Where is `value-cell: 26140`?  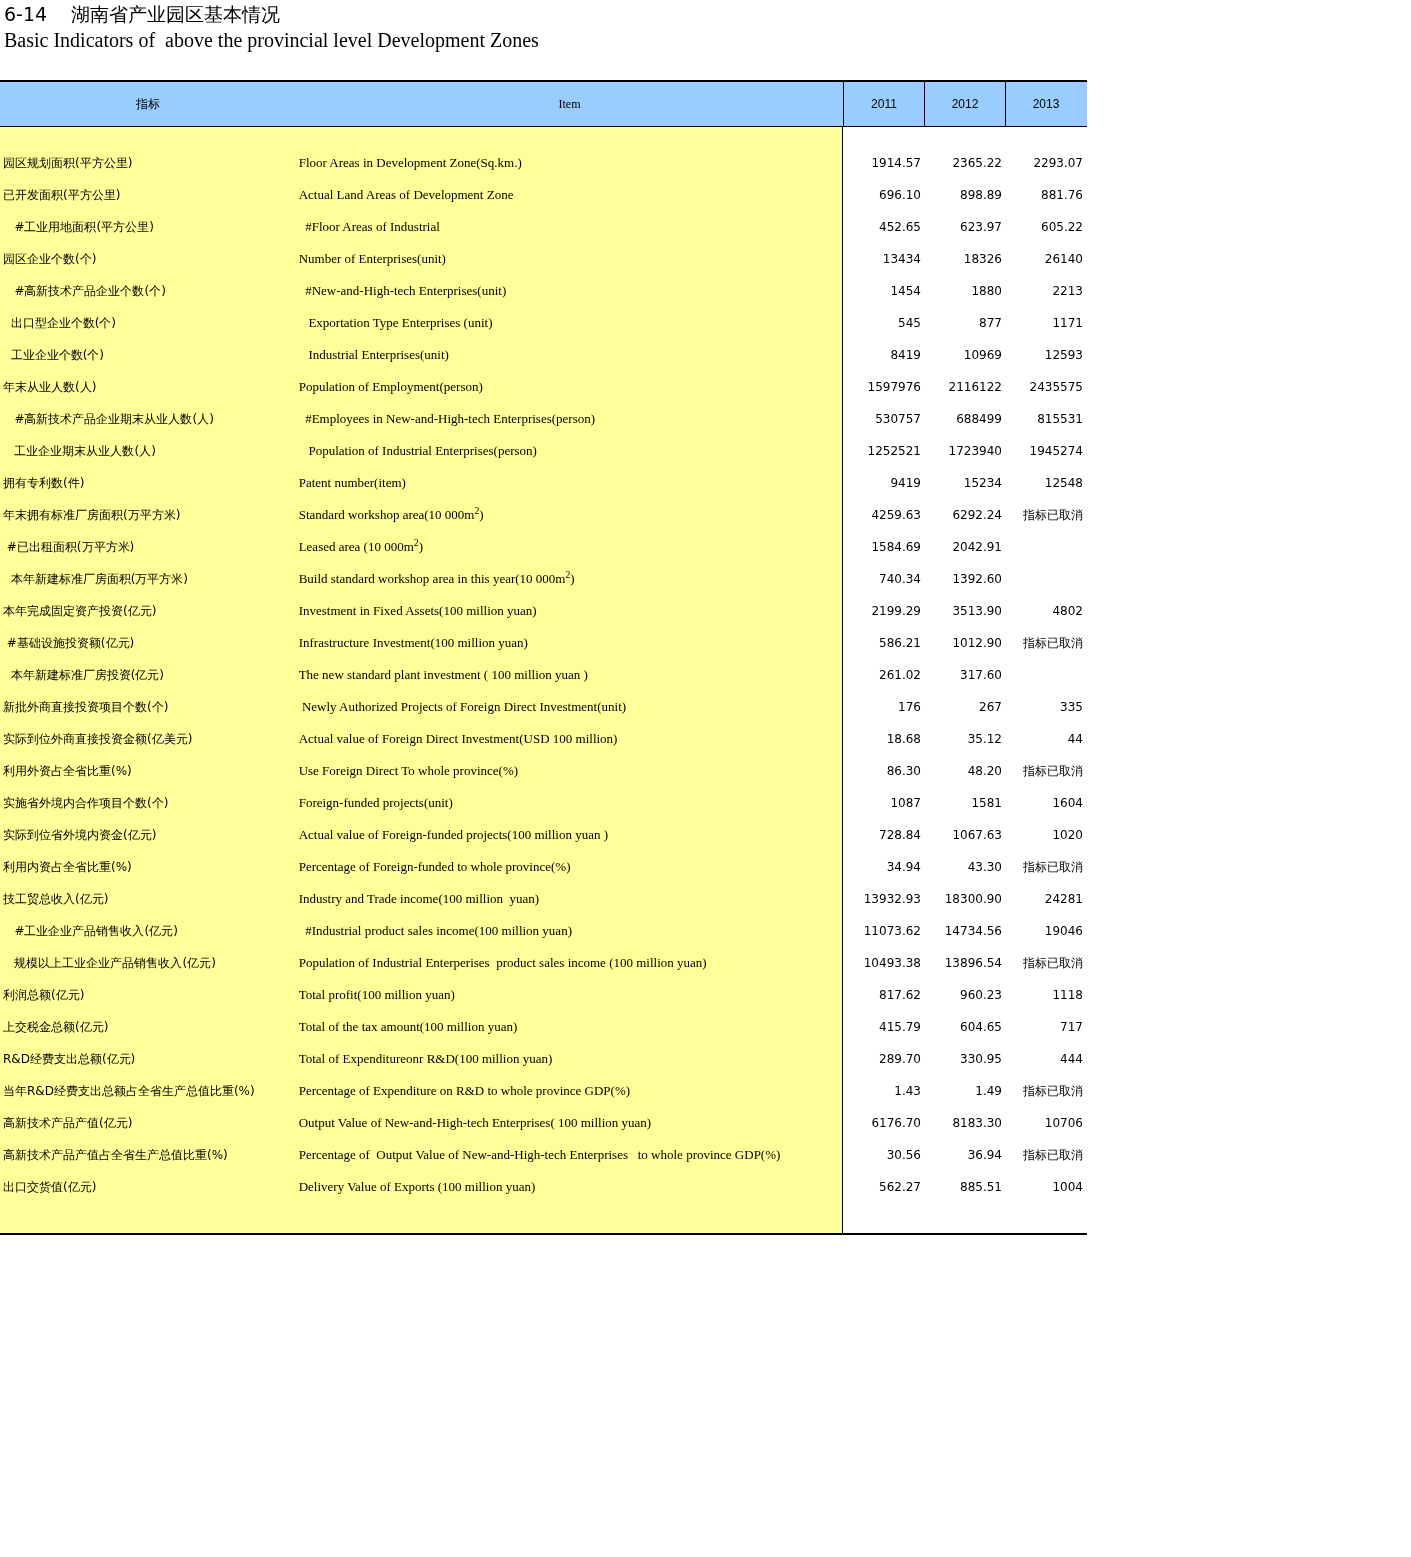
value-cell: 26140 is located at coordinates (1063, 259).